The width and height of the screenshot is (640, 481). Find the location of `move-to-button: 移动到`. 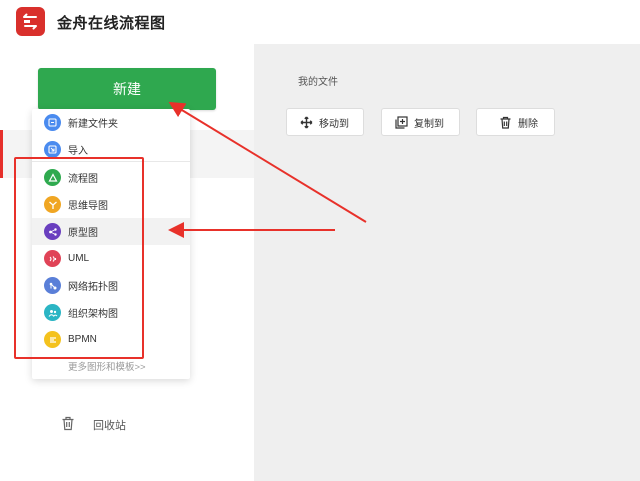

move-to-button: 移动到 is located at coordinates (325, 122).